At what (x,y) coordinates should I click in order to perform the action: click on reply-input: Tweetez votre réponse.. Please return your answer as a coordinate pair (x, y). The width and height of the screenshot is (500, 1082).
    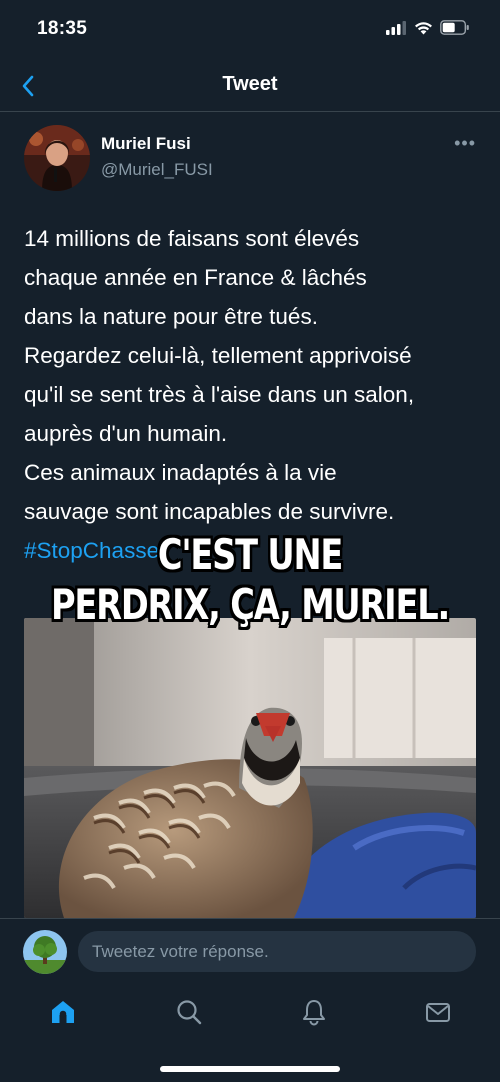
    Looking at the image, I should click on (277, 951).